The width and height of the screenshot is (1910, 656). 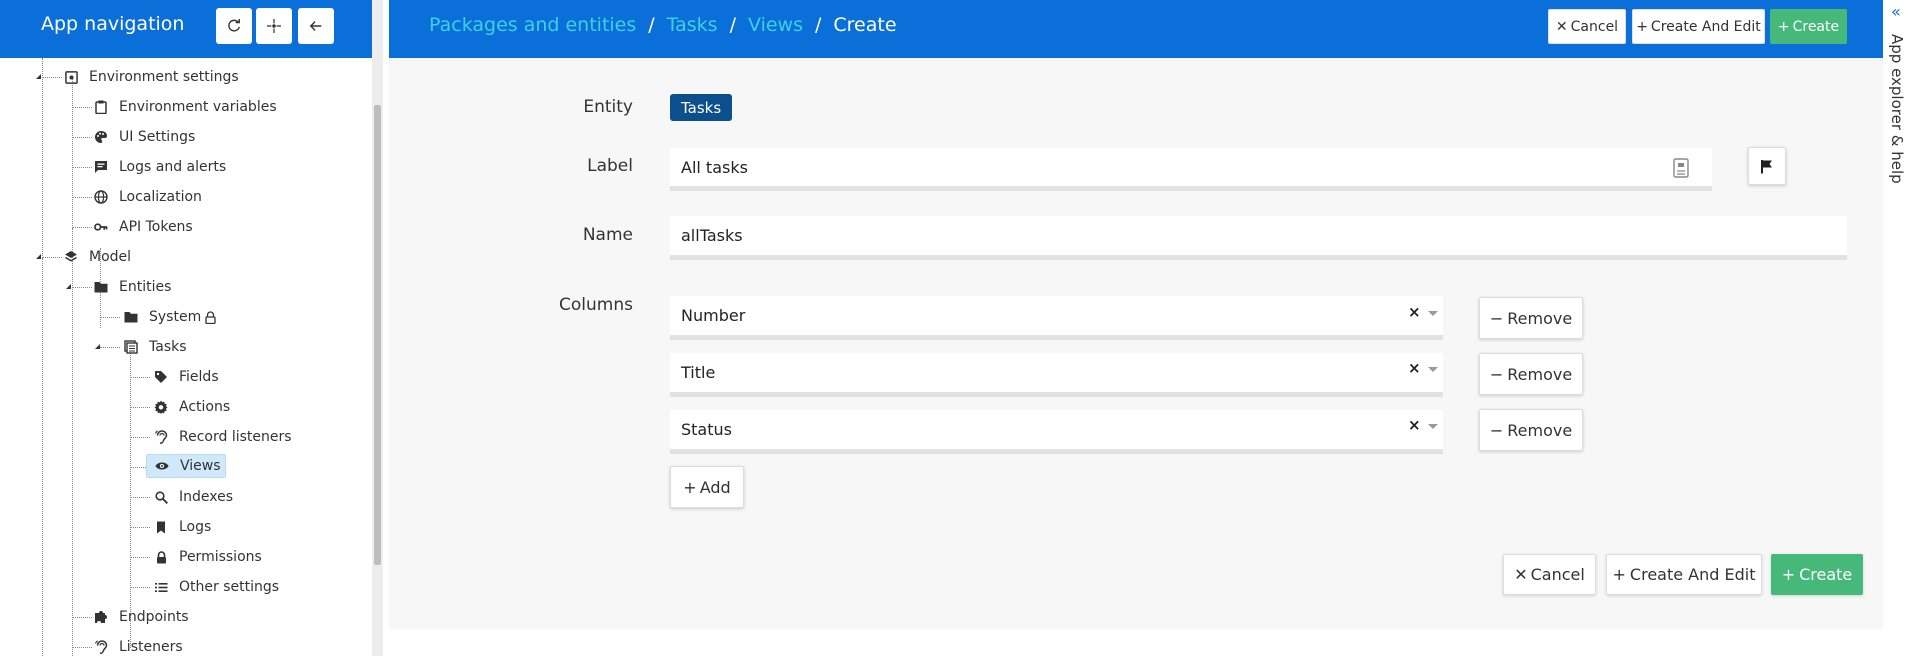 What do you see at coordinates (1684, 574) in the screenshot?
I see `footer-create-and-edit-button: + Create And Edit` at bounding box center [1684, 574].